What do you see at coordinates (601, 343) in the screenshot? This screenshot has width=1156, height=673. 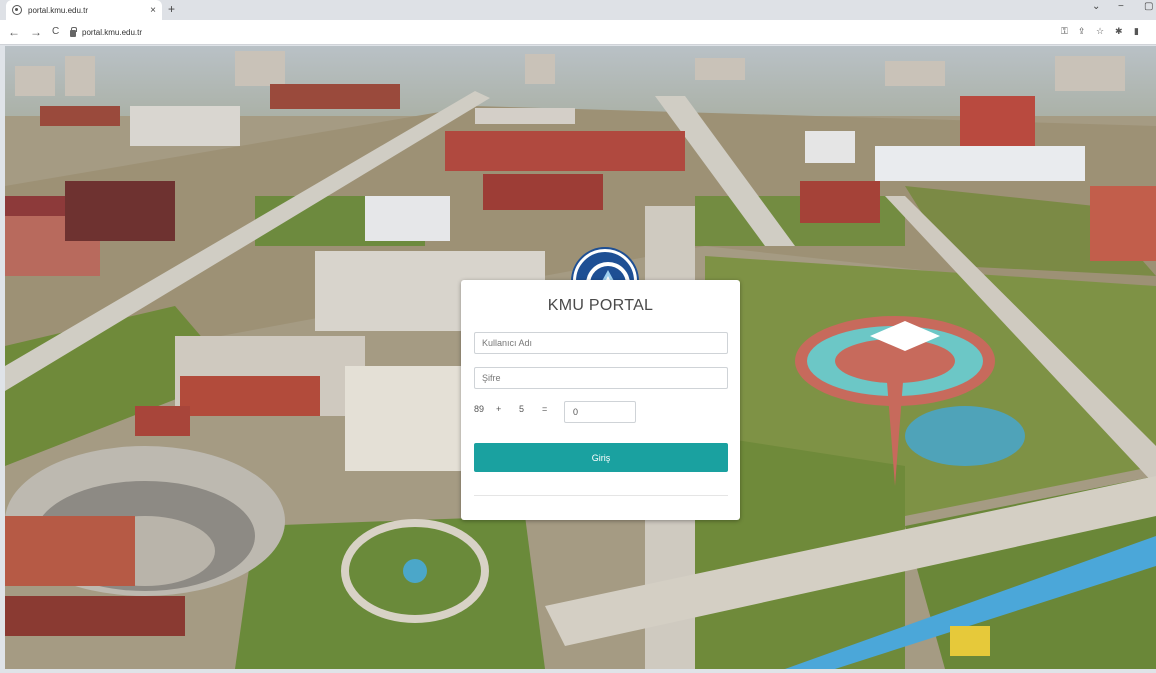 I see `username-input` at bounding box center [601, 343].